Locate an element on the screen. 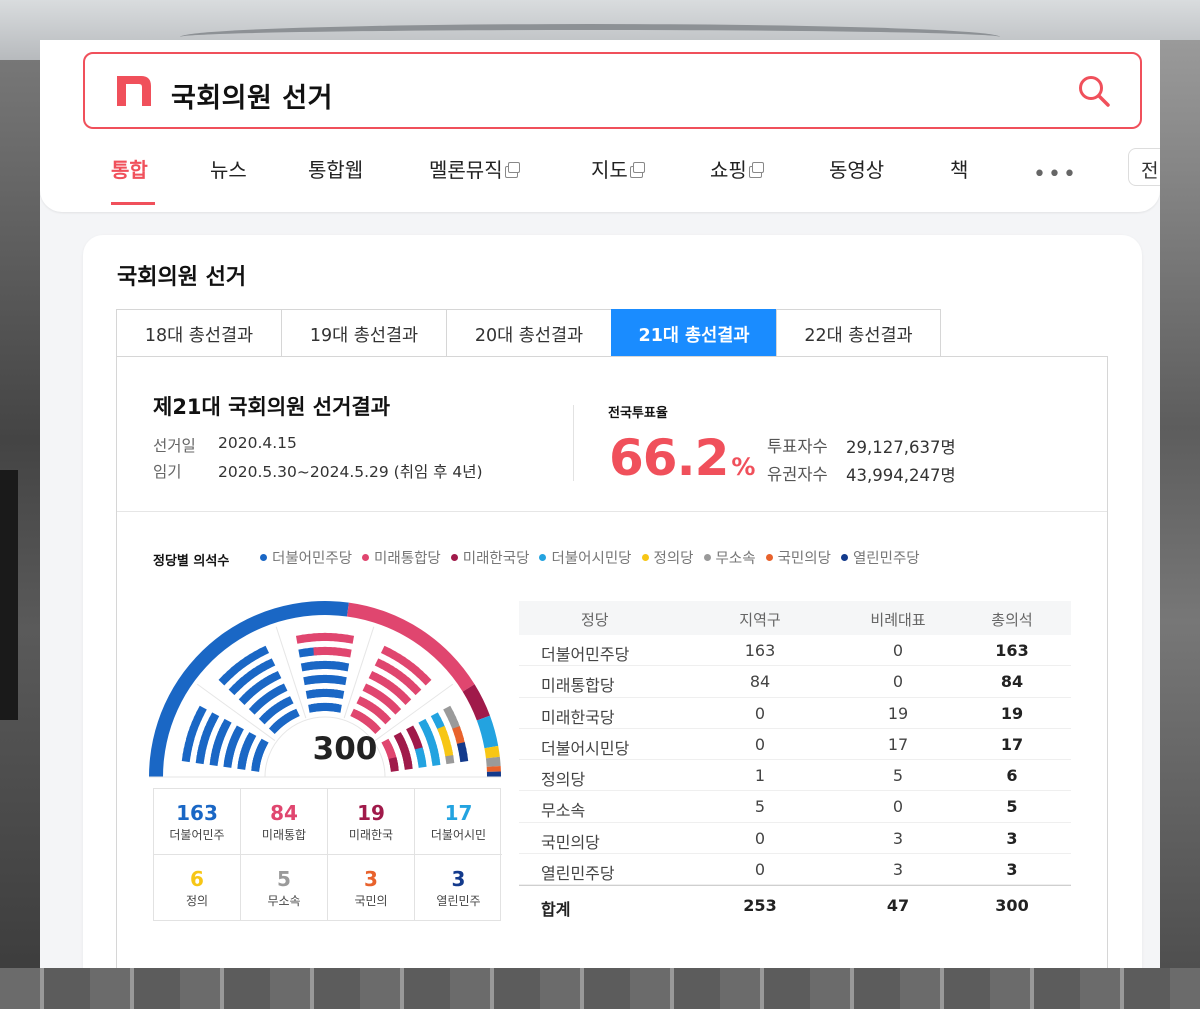  tab-18th-election: 18대 총선결과 is located at coordinates (198, 333).